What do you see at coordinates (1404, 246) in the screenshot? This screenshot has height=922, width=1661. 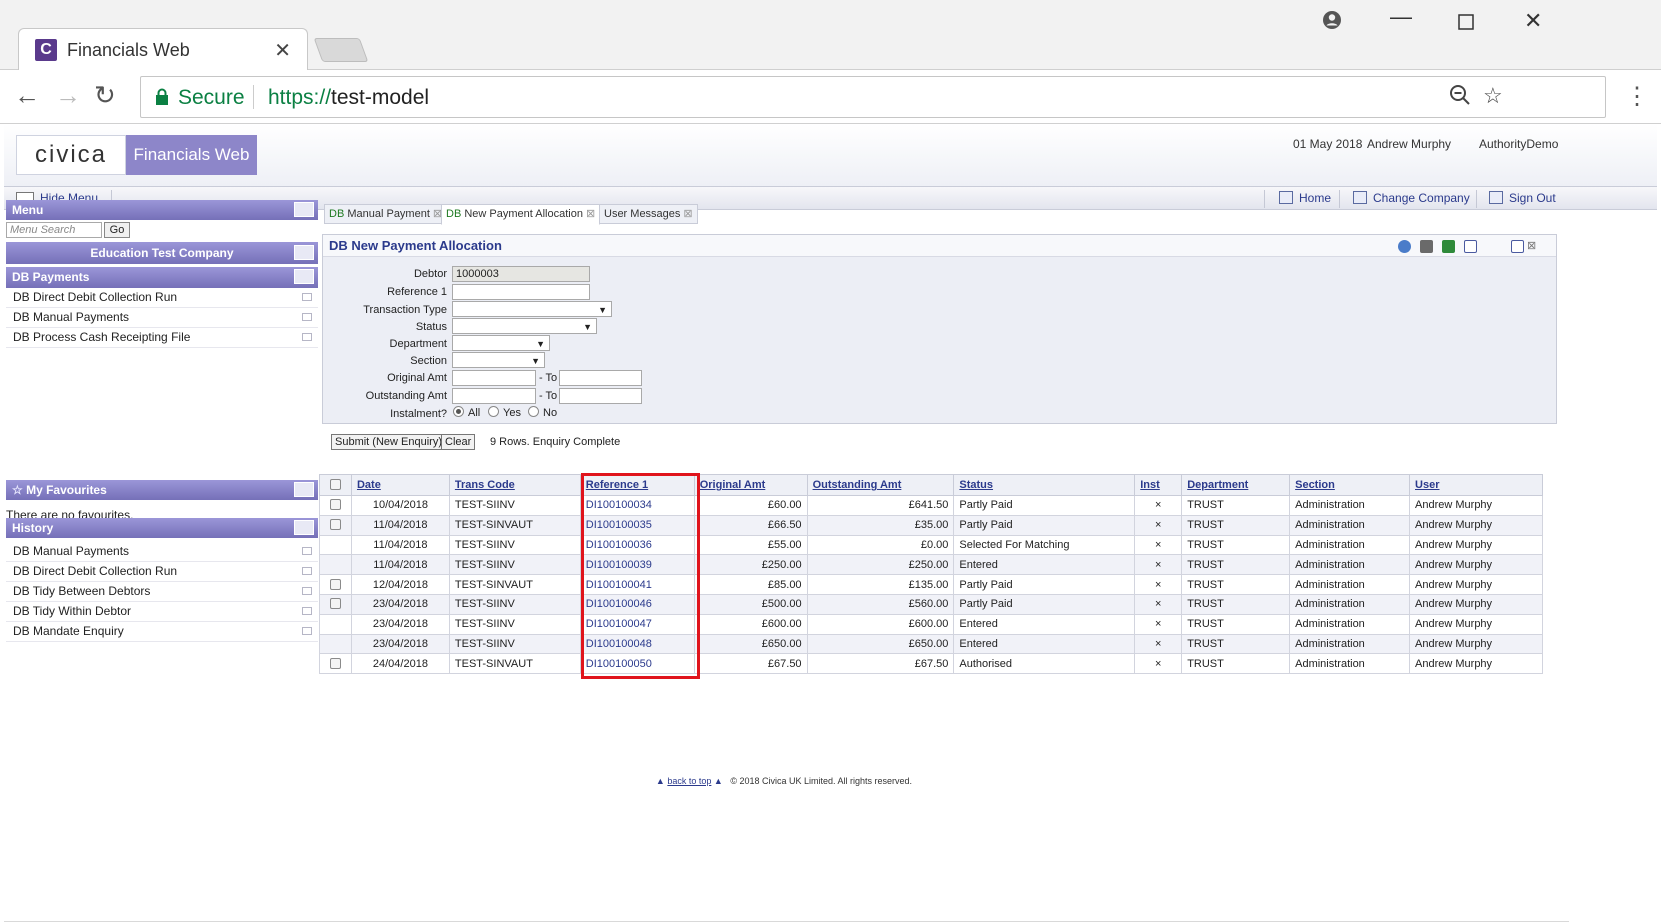 I see `help-icon` at bounding box center [1404, 246].